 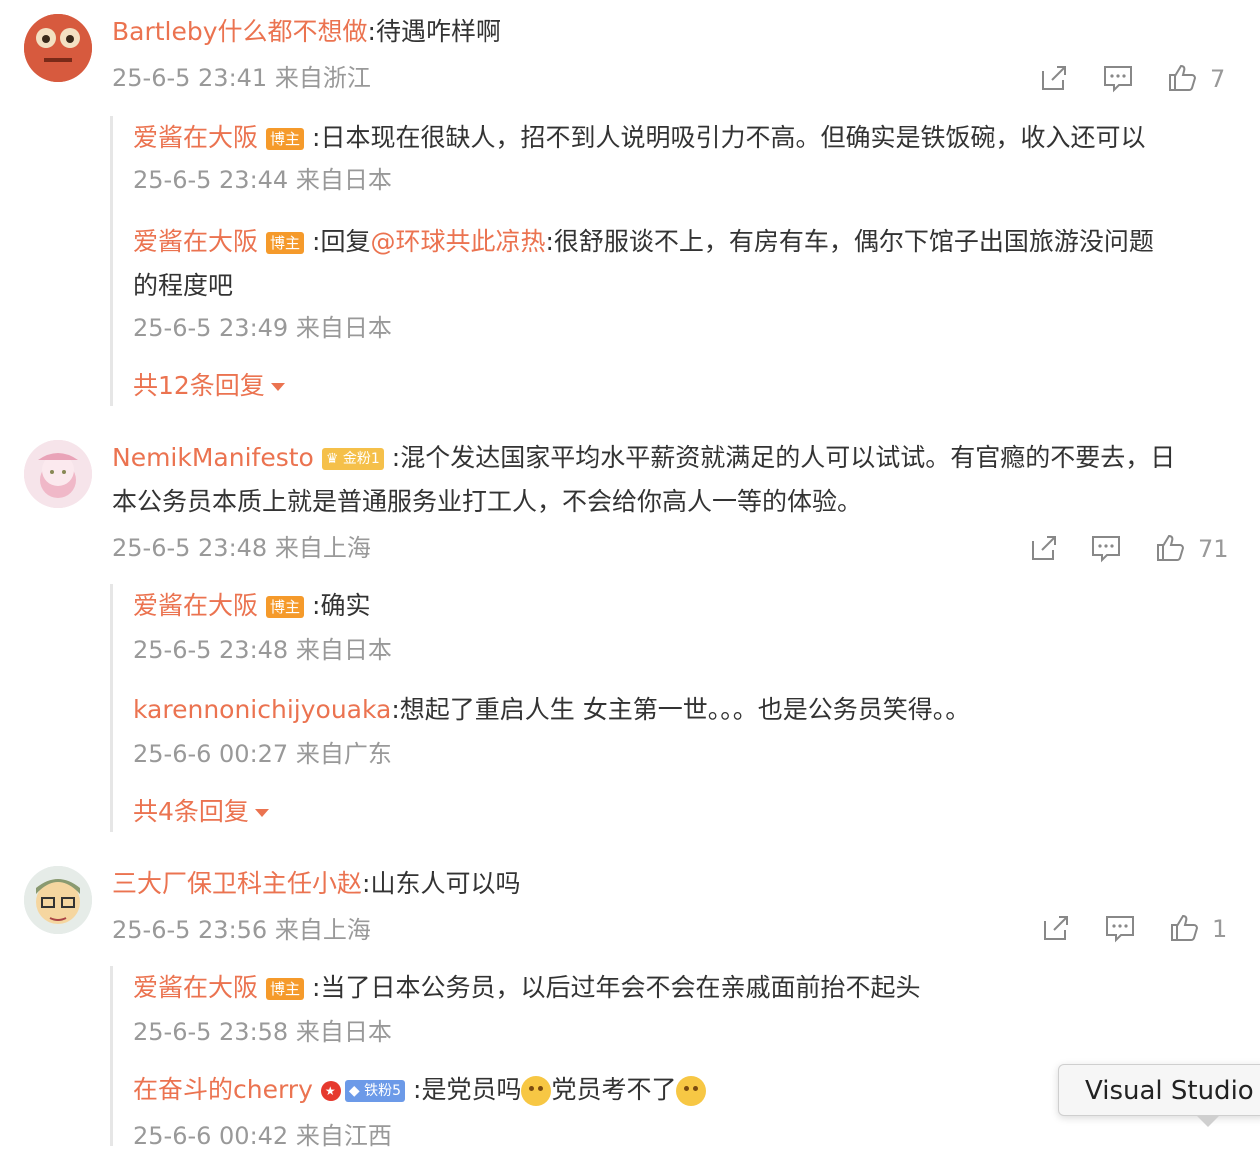 What do you see at coordinates (262, 328) in the screenshot?
I see `reply-meta: 25-6-5 23:49 来自日本` at bounding box center [262, 328].